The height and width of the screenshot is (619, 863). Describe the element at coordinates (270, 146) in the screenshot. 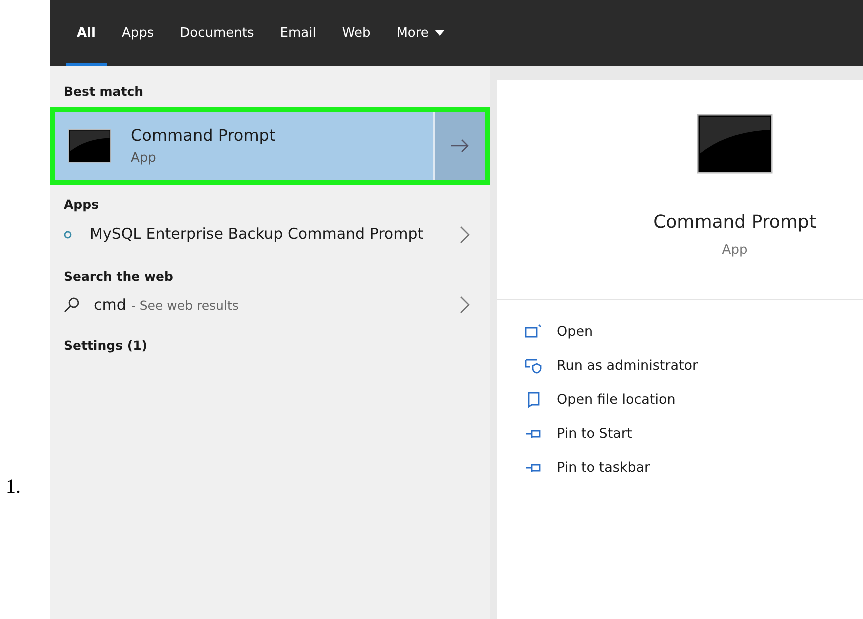

I see `best-match-result: Command Prompt App` at that location.